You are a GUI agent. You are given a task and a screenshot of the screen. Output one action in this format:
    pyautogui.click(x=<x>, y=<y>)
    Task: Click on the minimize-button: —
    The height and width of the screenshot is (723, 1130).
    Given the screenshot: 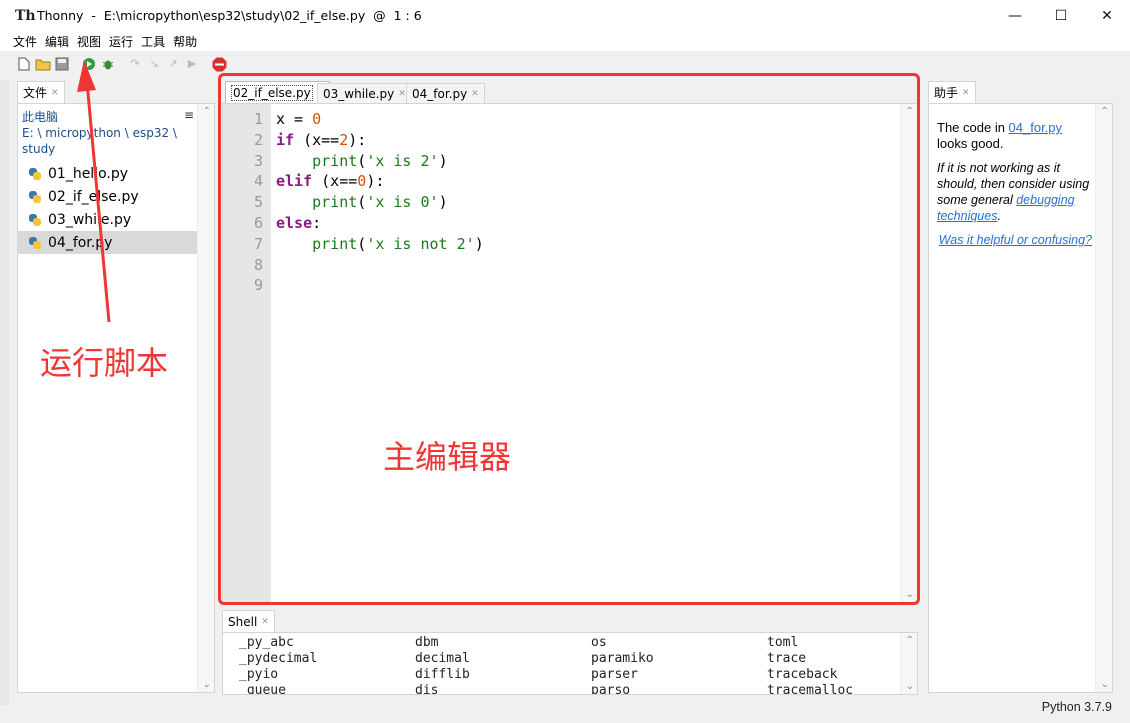 What is the action you would take?
    pyautogui.click(x=1015, y=15)
    